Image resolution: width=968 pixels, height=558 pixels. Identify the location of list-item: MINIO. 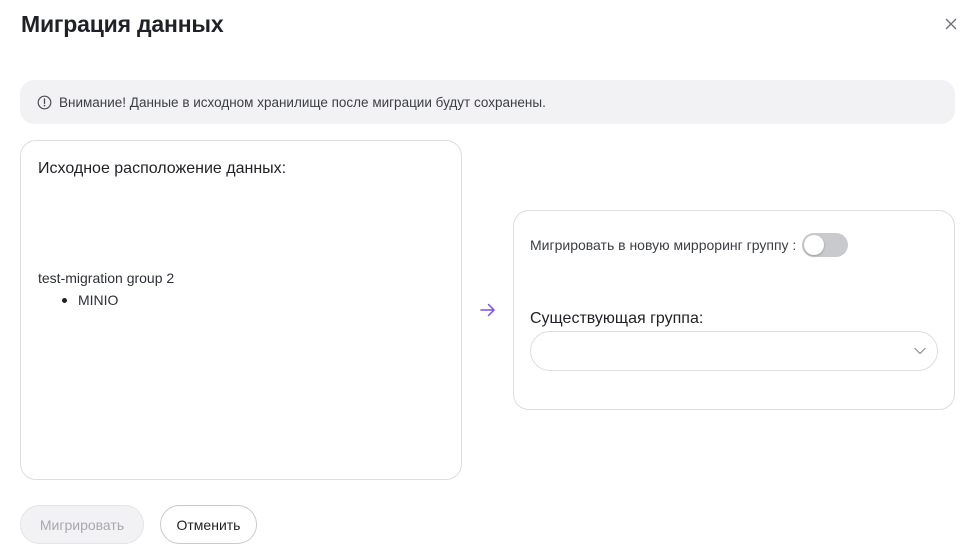
(90, 300).